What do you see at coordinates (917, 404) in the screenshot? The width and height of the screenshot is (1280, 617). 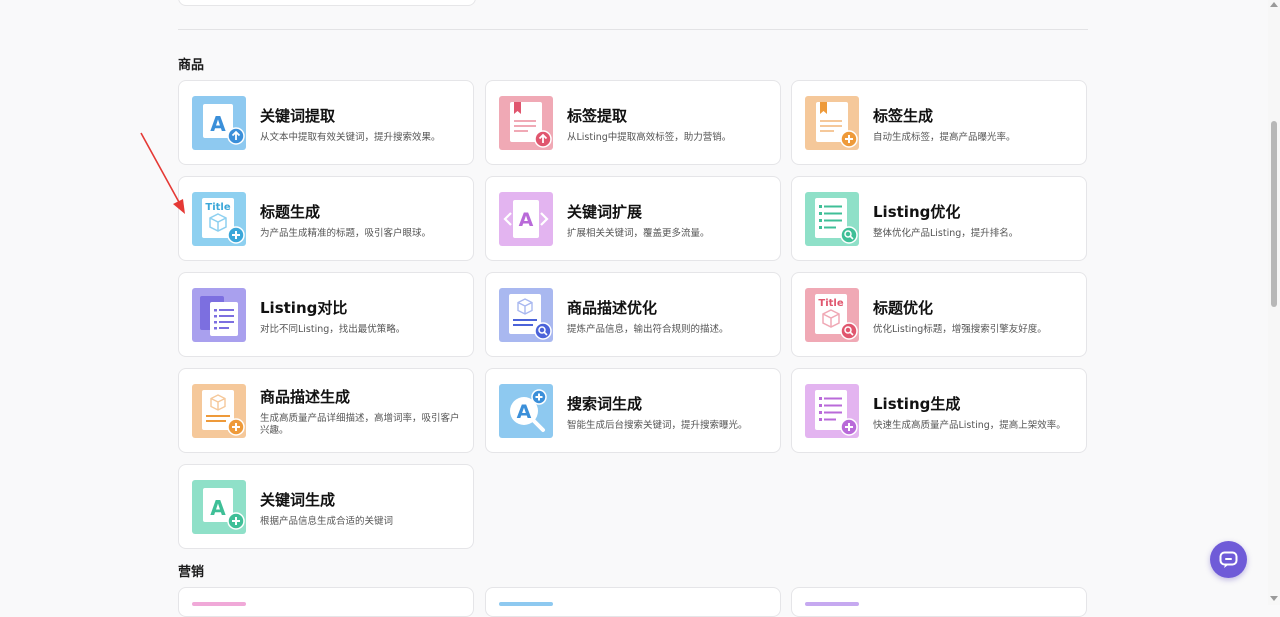 I see `card-title: Listing生成` at bounding box center [917, 404].